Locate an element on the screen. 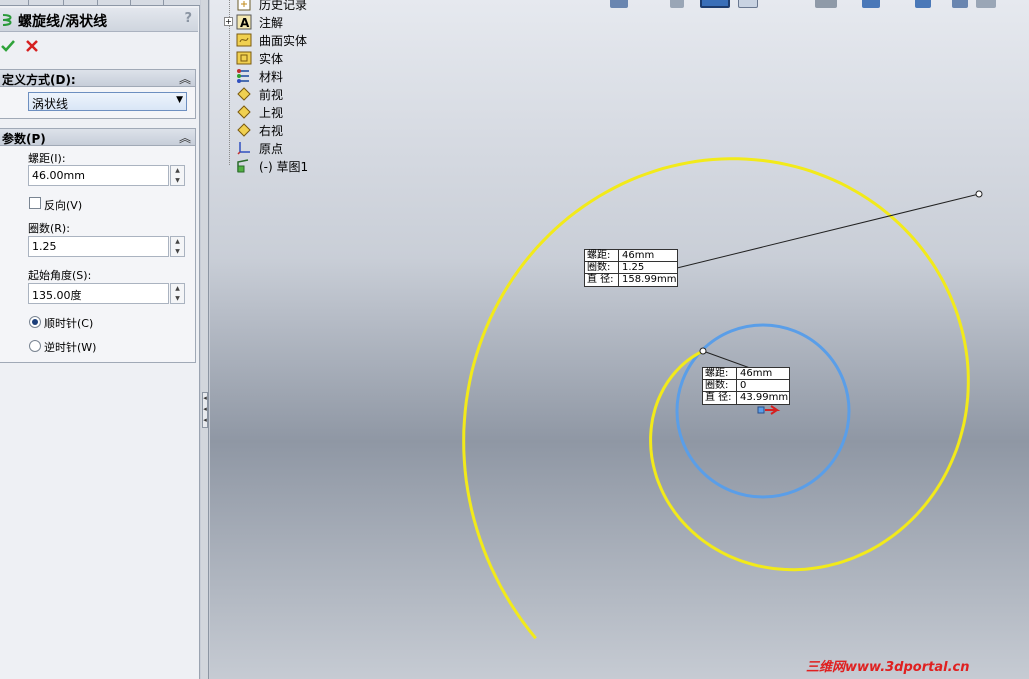 This screenshot has height=679, width=1029. history-icon is located at coordinates (244, 5).